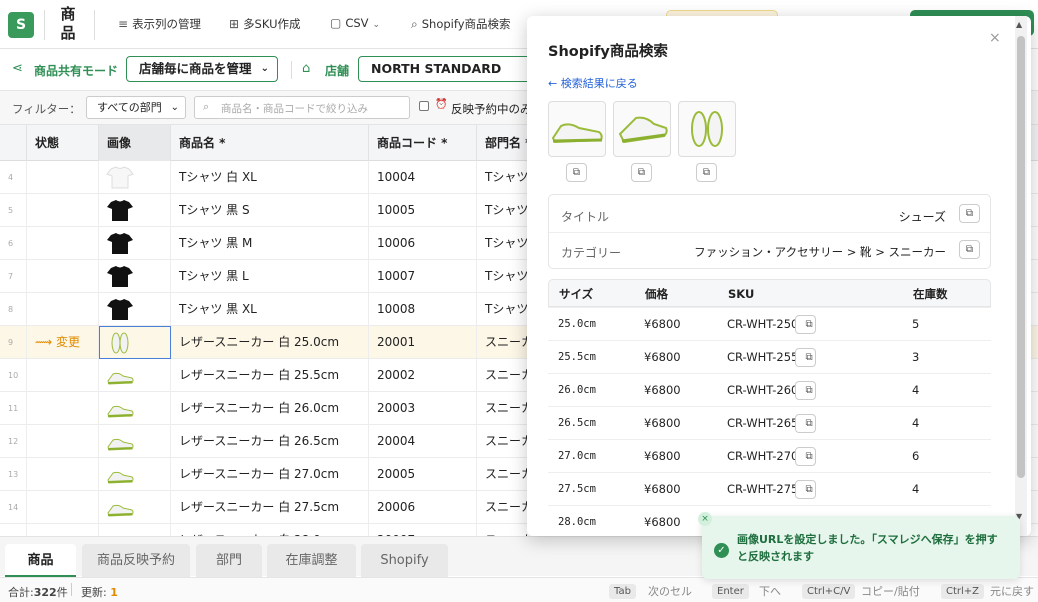 The width and height of the screenshot is (1038, 602). Describe the element at coordinates (270, 243) in the screenshot. I see `name-cell: Tシャツ 黒 M` at that location.